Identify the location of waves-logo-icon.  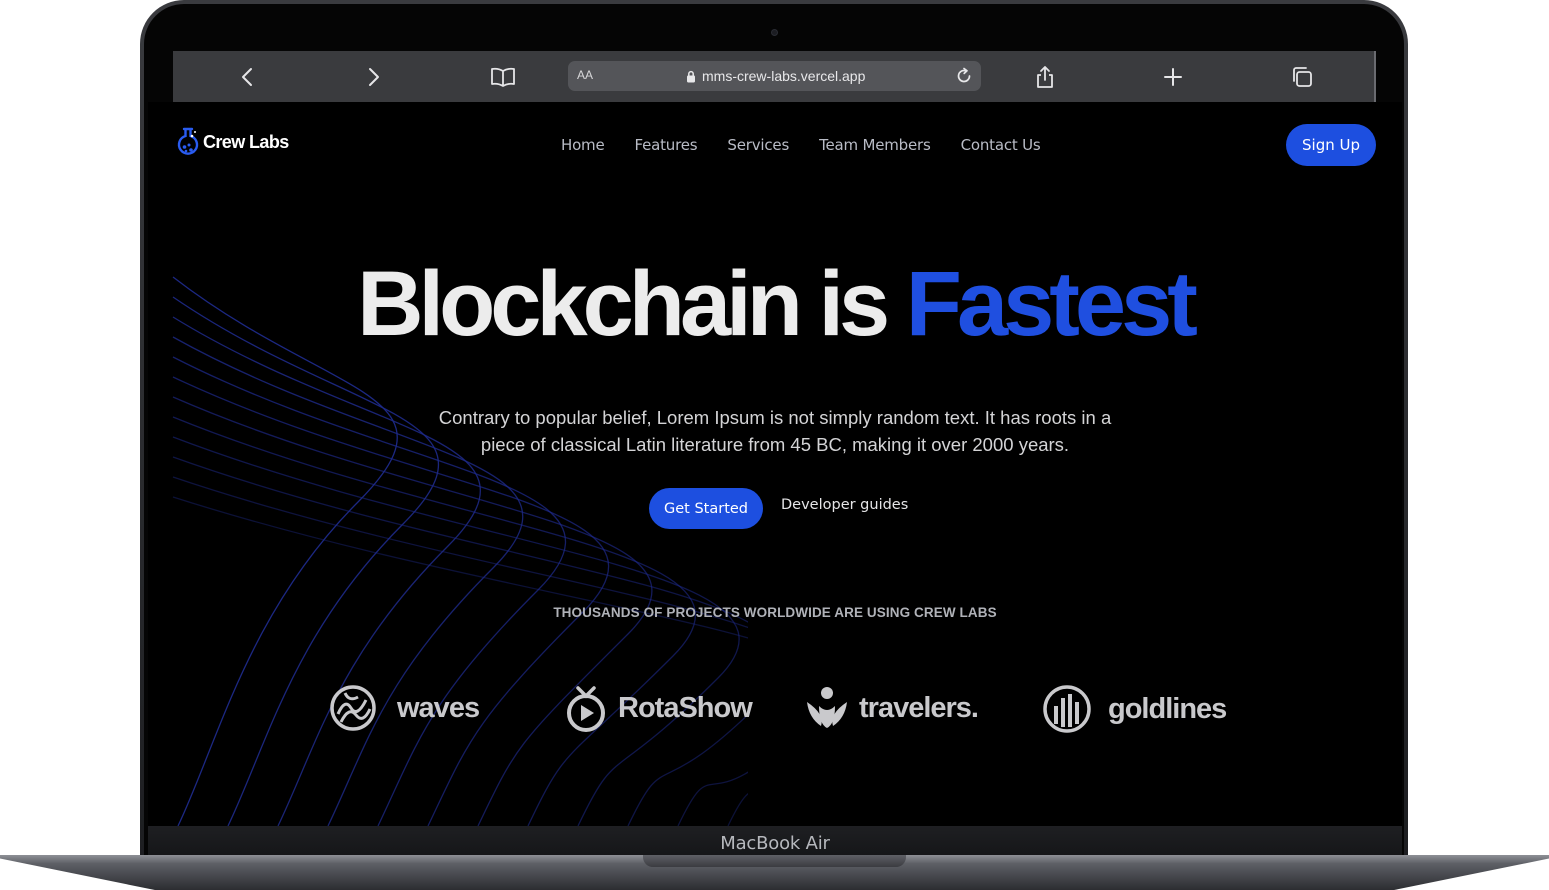
(353, 708).